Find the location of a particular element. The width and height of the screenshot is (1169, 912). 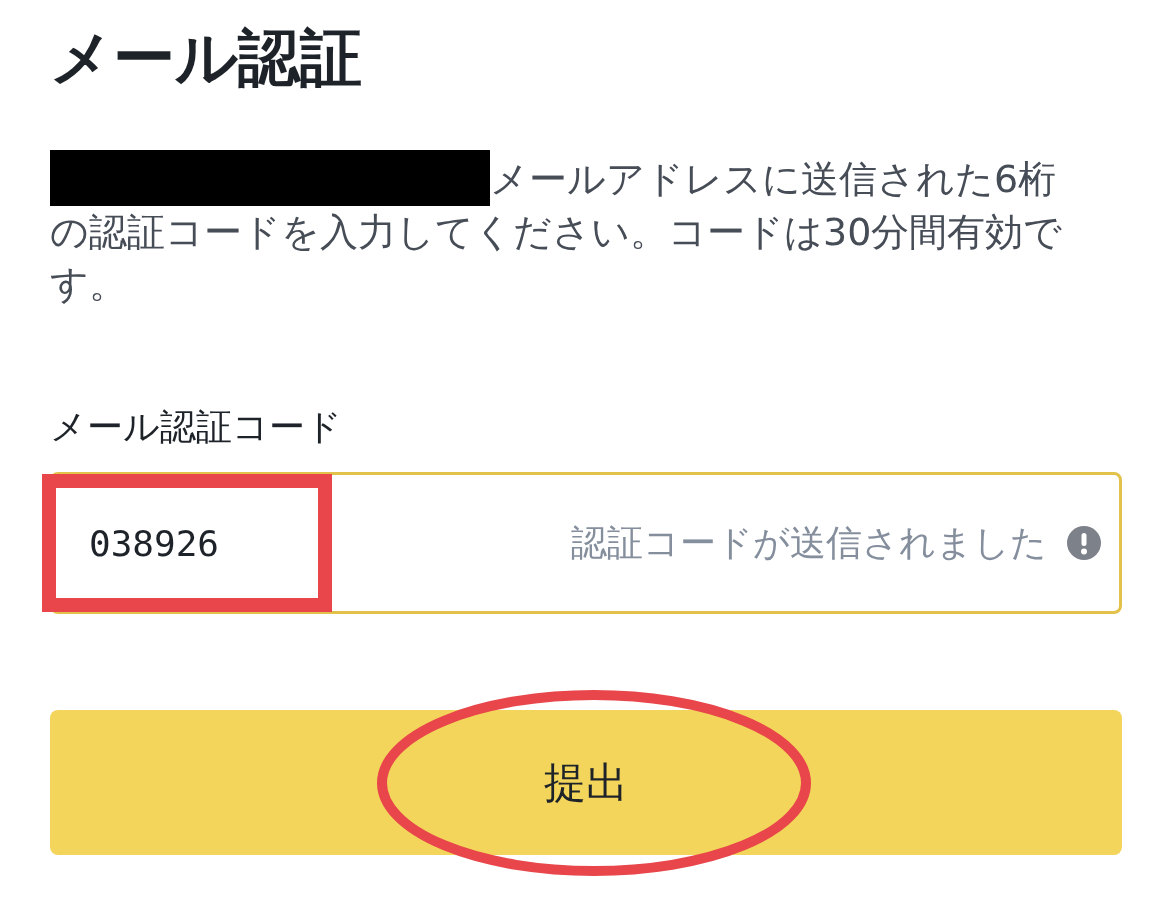

code-input: 038926 is located at coordinates (204, 543).